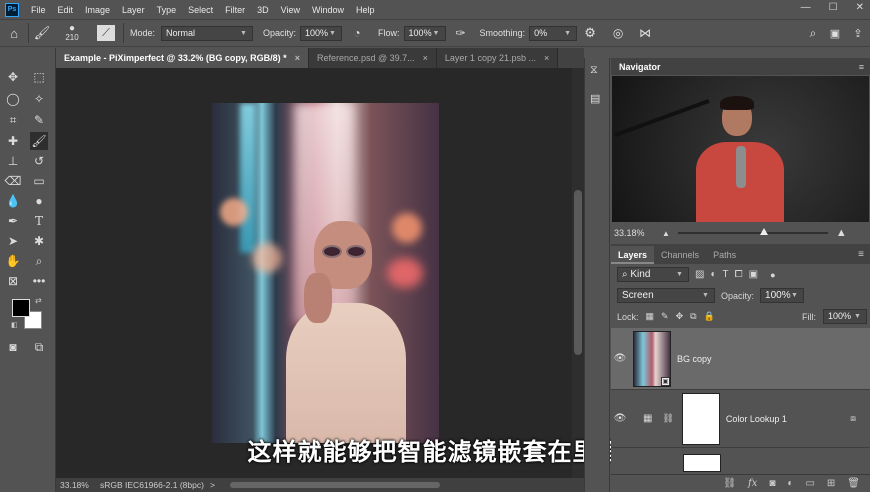 The height and width of the screenshot is (492, 870). I want to click on menu-help: Help, so click(365, 10).